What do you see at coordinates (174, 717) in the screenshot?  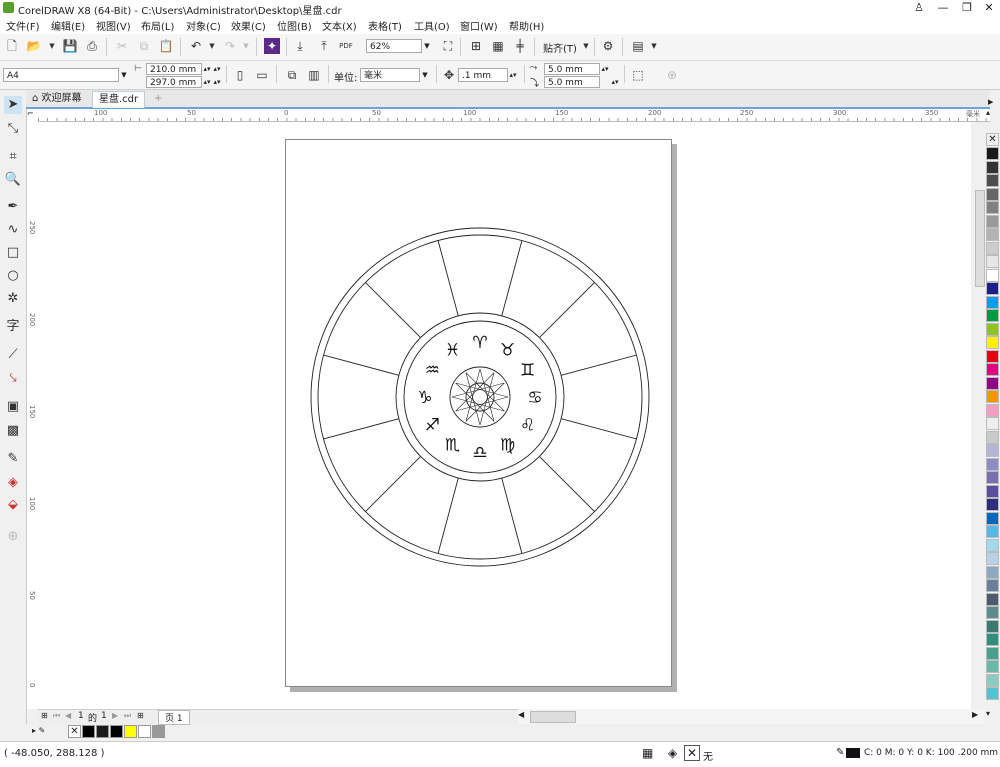 I see `page-tab: 页 1` at bounding box center [174, 717].